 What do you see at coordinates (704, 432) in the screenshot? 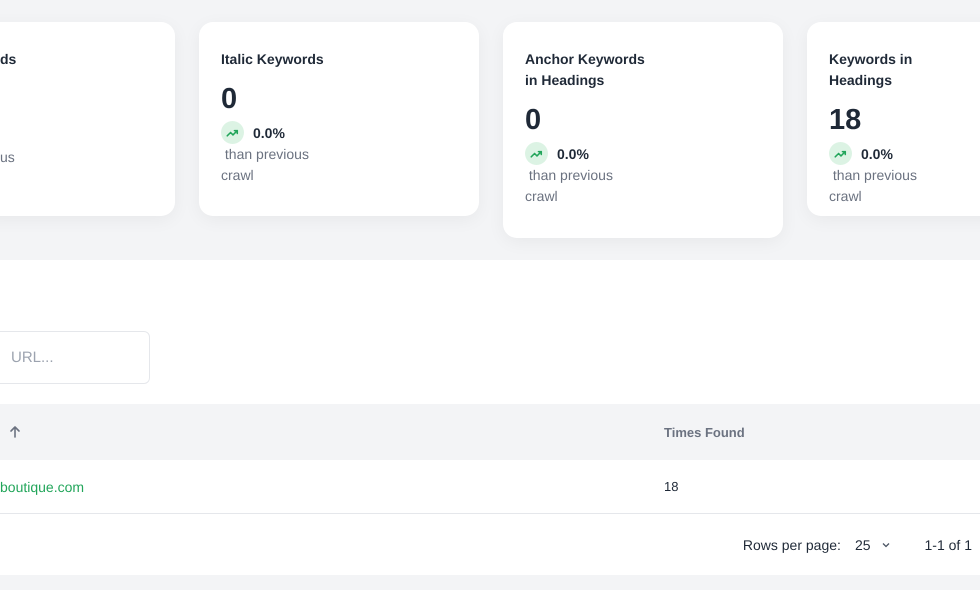
I see `column-header: Times Found` at bounding box center [704, 432].